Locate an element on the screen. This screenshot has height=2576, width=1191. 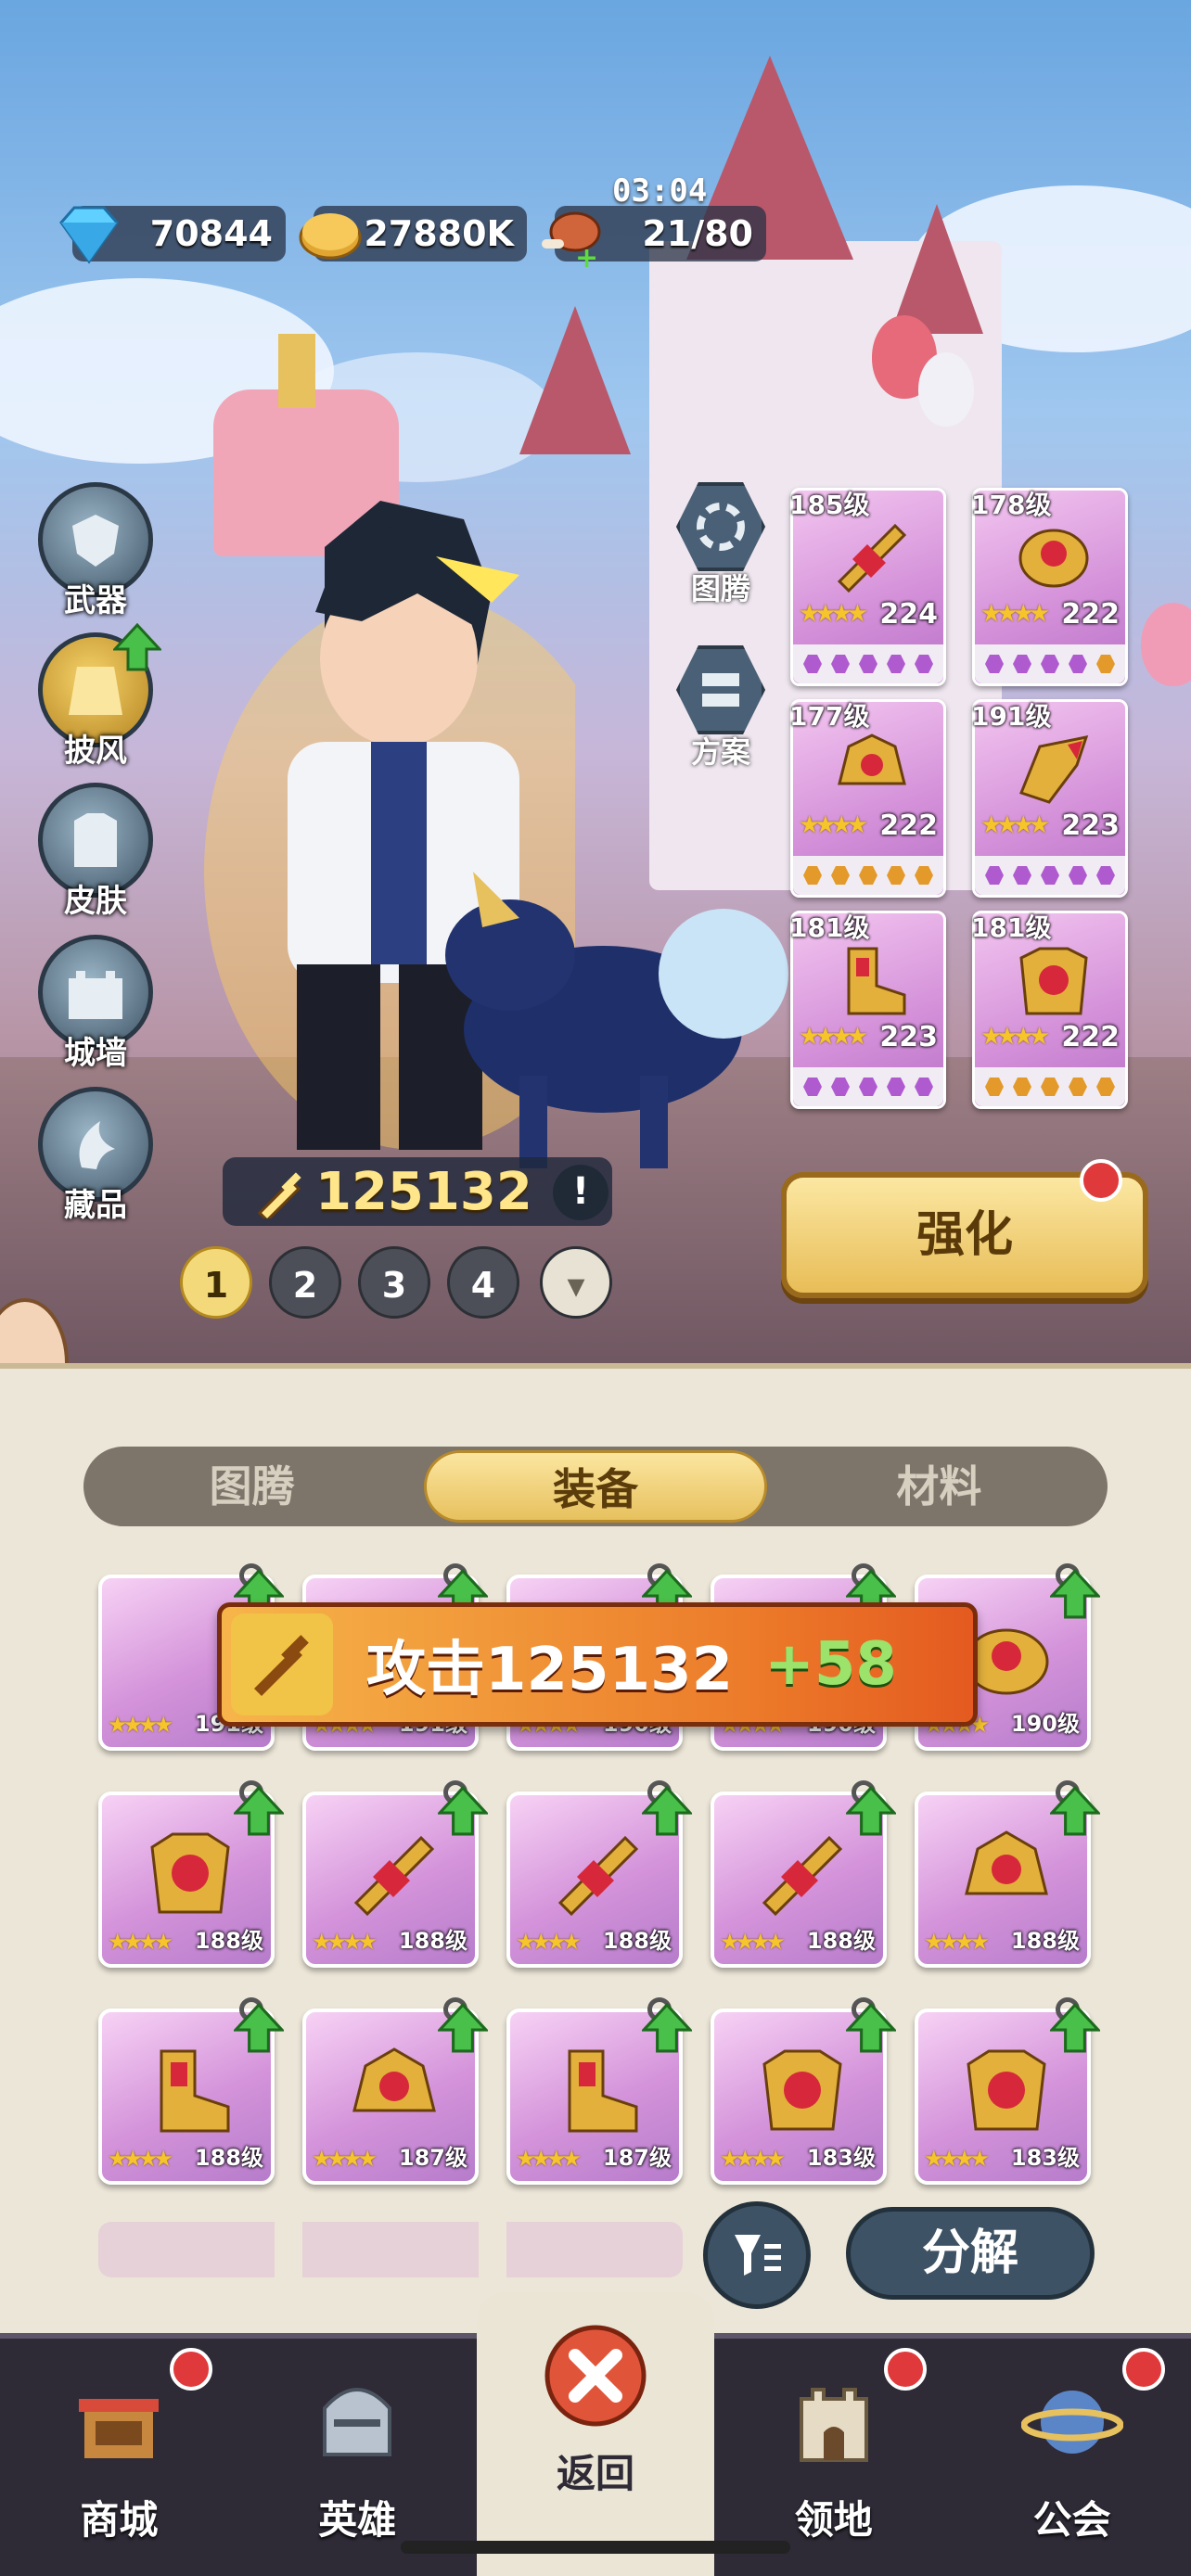
info-icon: ! is located at coordinates (580, 1192).